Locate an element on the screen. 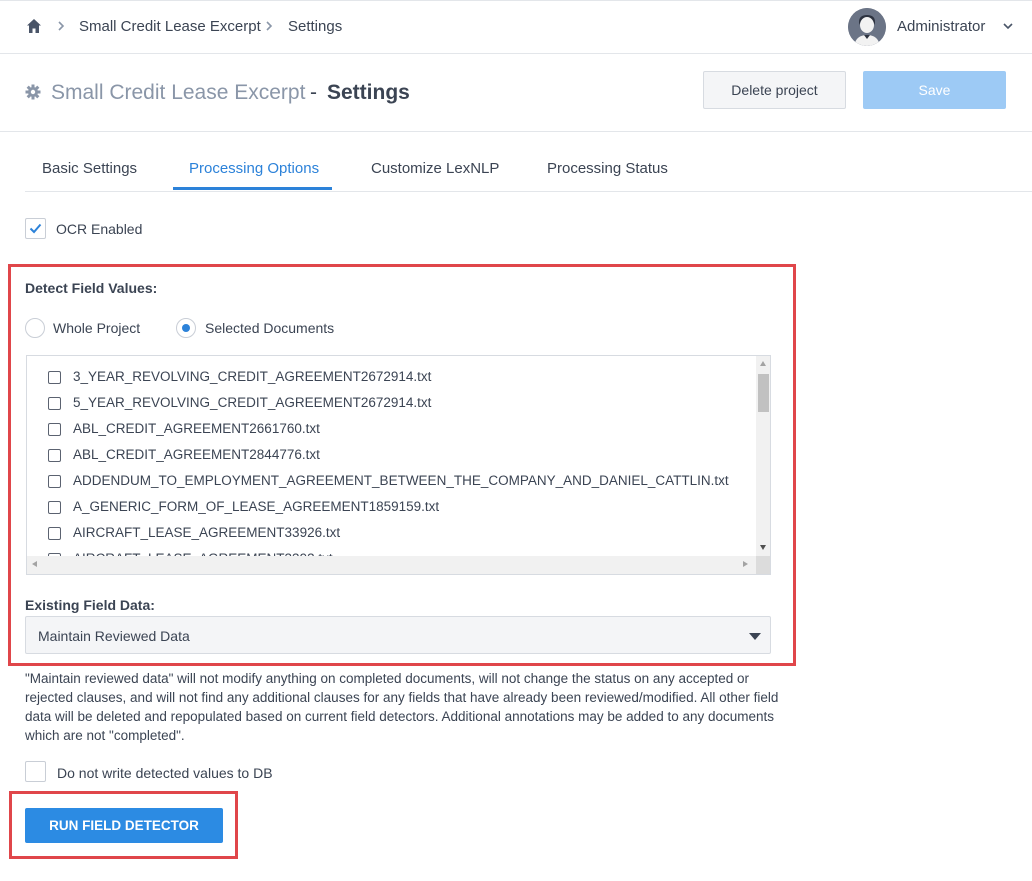 This screenshot has width=1032, height=881. selected-documents-label: Selected Documents is located at coordinates (270, 328).